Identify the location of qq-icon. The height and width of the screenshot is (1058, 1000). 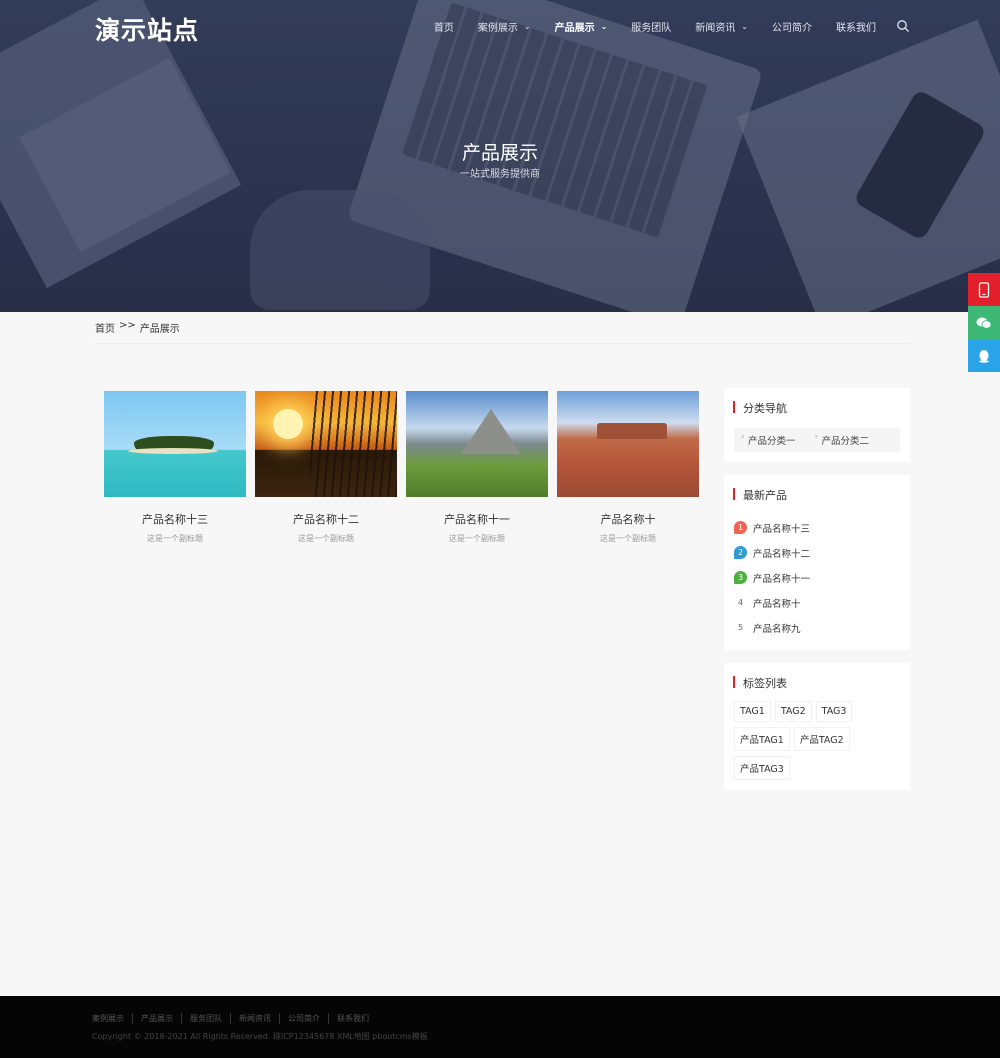
(984, 356).